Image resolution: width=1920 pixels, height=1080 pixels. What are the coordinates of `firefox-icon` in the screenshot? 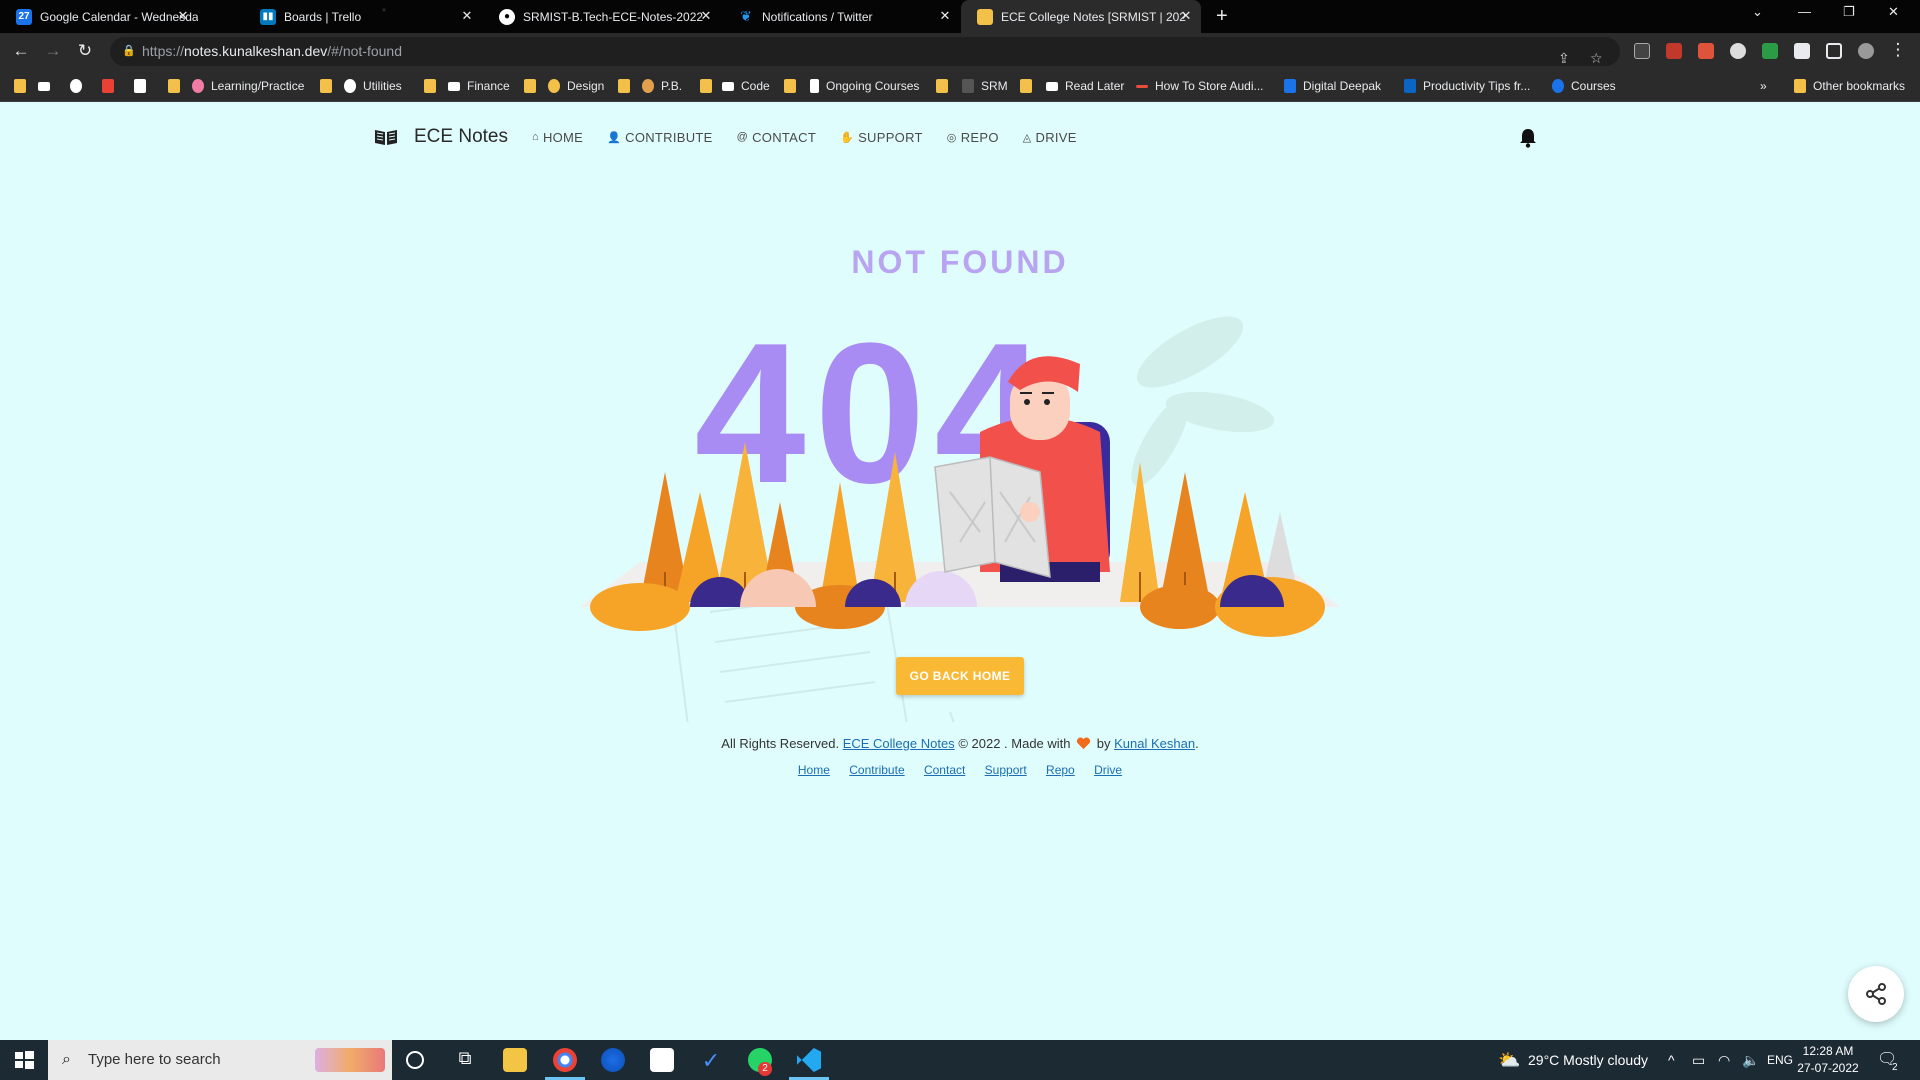 It's located at (613, 1060).